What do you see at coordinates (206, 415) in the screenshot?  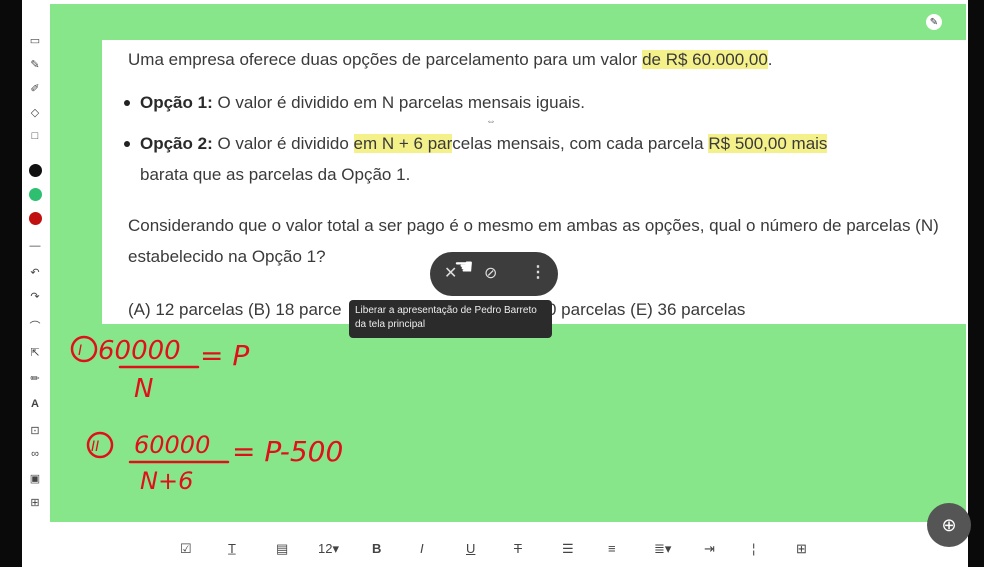 I see `handwritten-equations: I 60000 = P N II 60000 = P-500 N+6` at bounding box center [206, 415].